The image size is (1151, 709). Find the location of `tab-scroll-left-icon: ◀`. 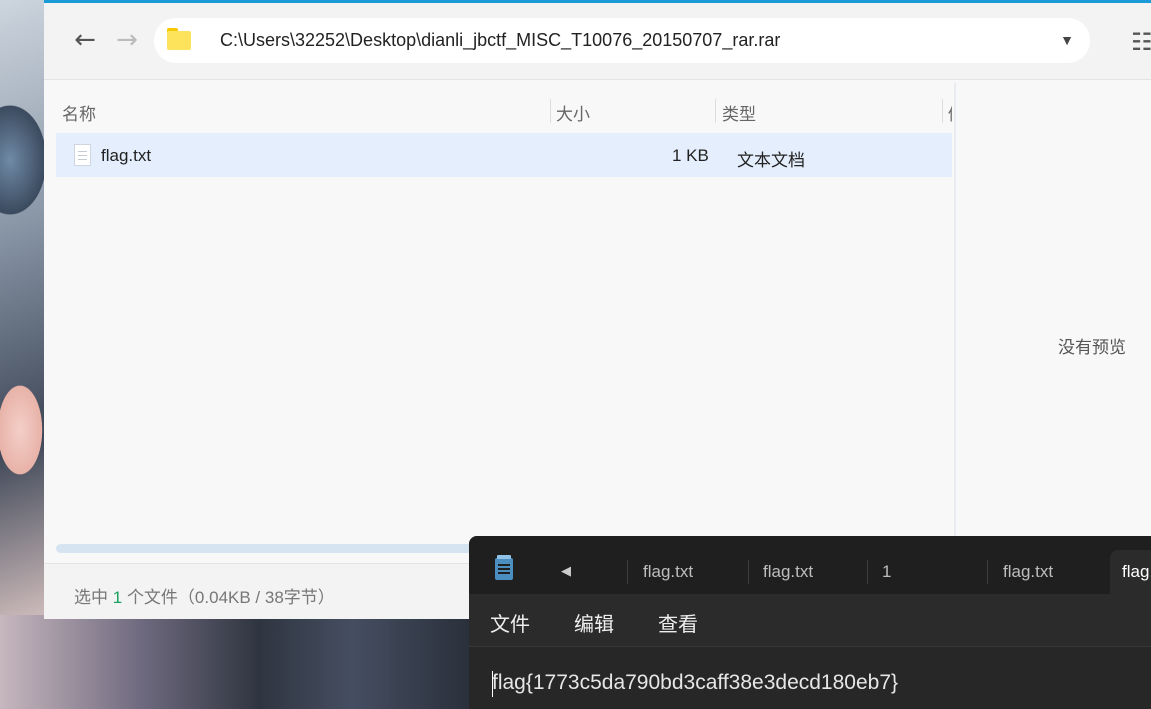

tab-scroll-left-icon: ◀ is located at coordinates (566, 571).